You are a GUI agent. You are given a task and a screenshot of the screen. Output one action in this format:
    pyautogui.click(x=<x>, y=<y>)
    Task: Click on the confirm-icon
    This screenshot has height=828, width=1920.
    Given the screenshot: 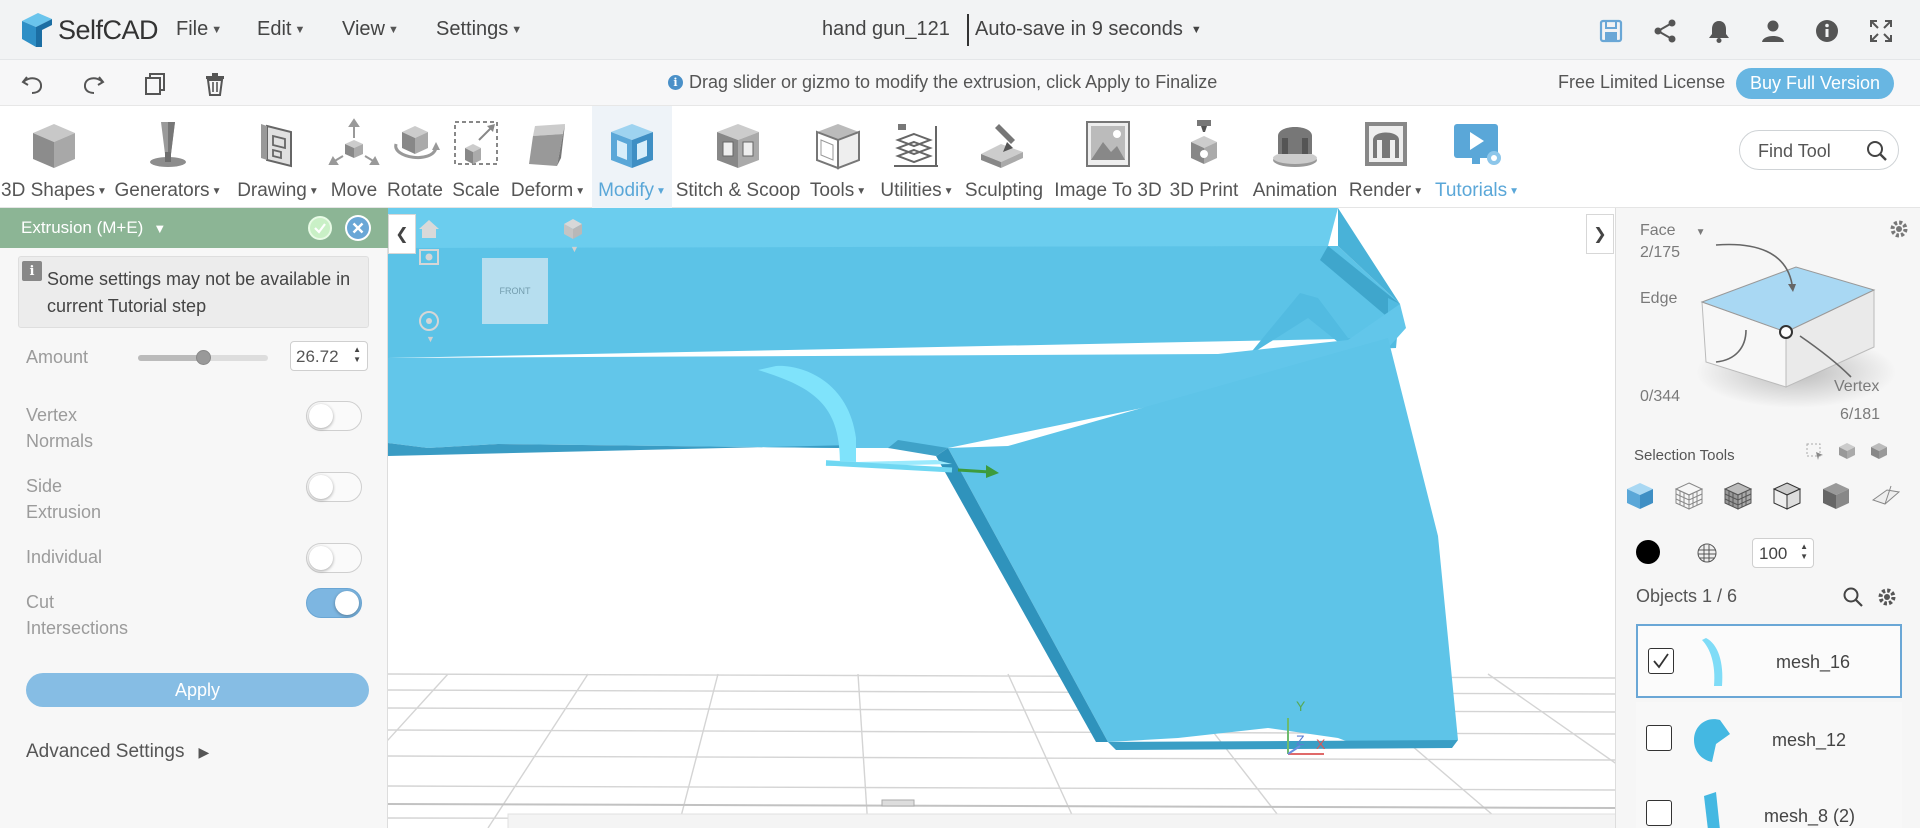 What is the action you would take?
    pyautogui.click(x=320, y=228)
    